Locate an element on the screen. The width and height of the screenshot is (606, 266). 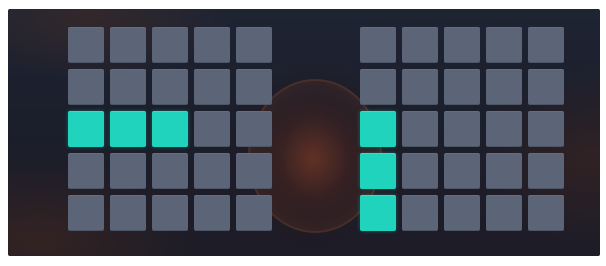
left-grid-tile-r0-c3 is located at coordinates (212, 45).